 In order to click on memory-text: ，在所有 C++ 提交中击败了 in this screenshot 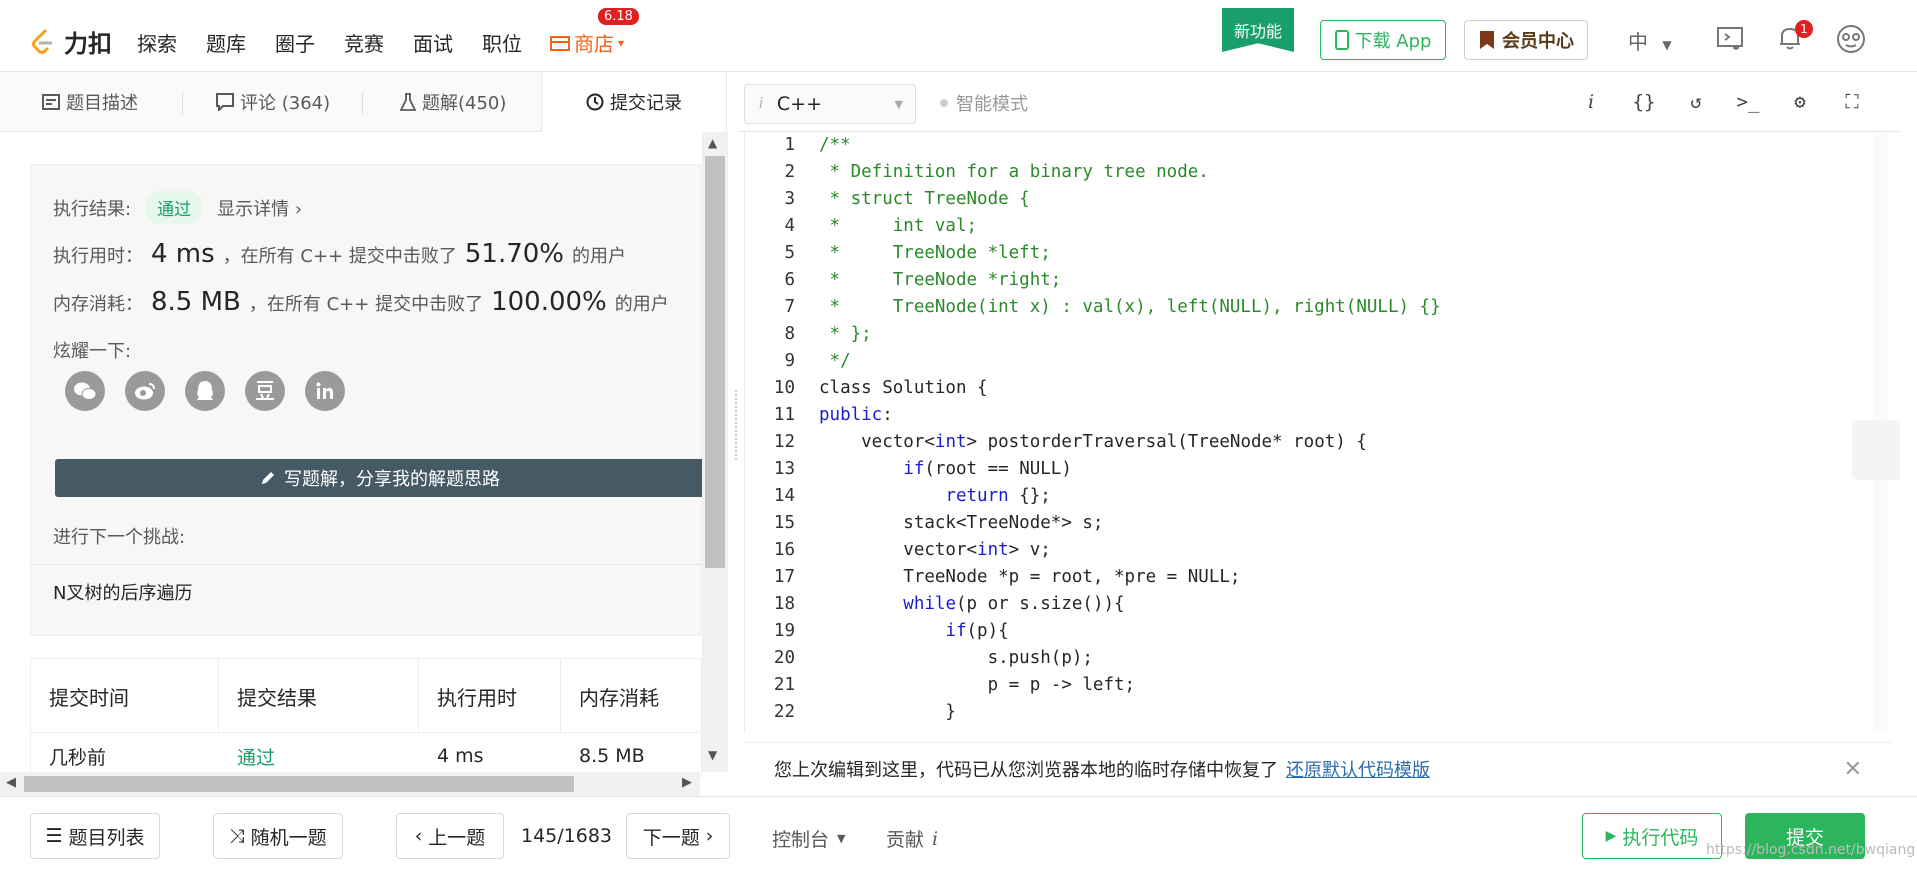, I will do `click(366, 304)`.